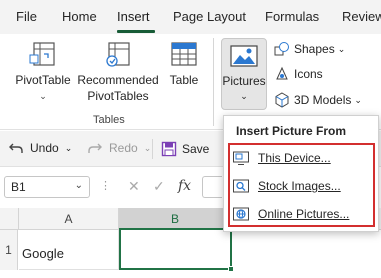 Image resolution: width=381 pixels, height=278 pixels. I want to click on shapes-label: Shapes, so click(314, 49).